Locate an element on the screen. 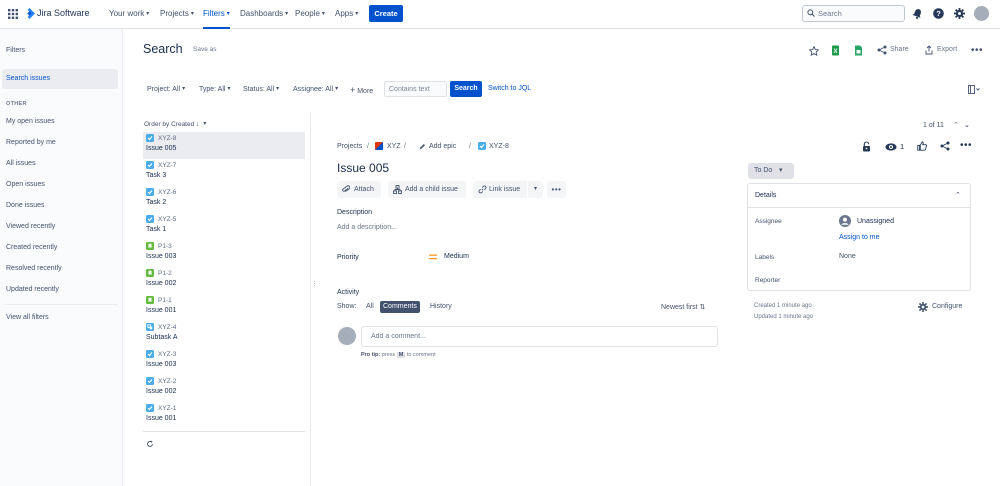 The image size is (1000, 486). pager-next-icon: ⌄ is located at coordinates (967, 125).